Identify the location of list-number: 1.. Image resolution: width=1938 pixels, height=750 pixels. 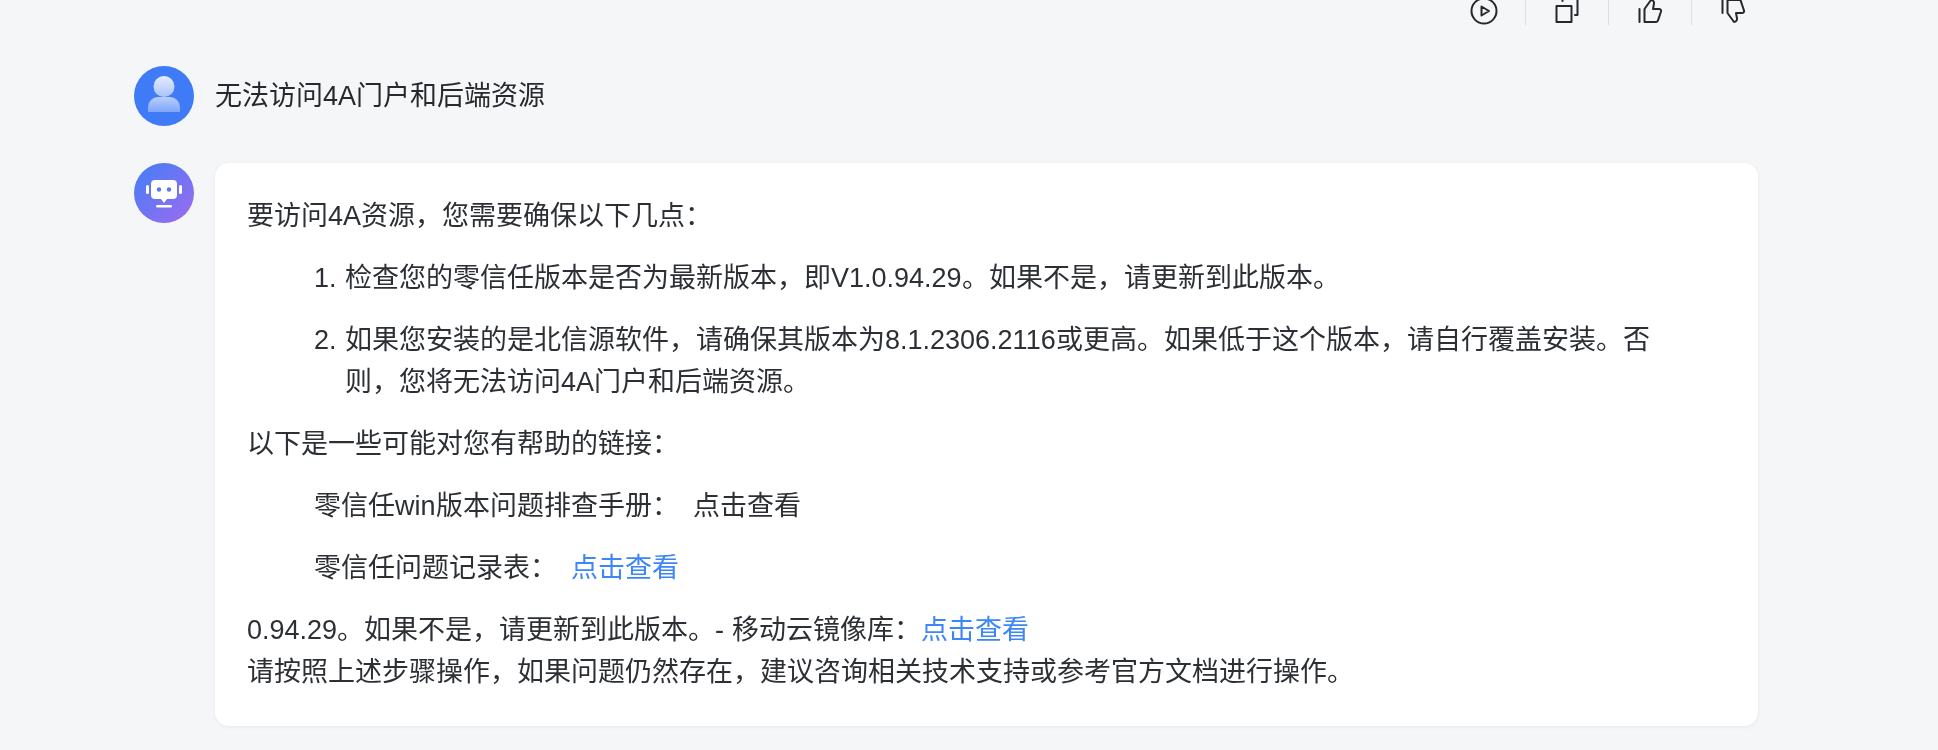
(326, 278).